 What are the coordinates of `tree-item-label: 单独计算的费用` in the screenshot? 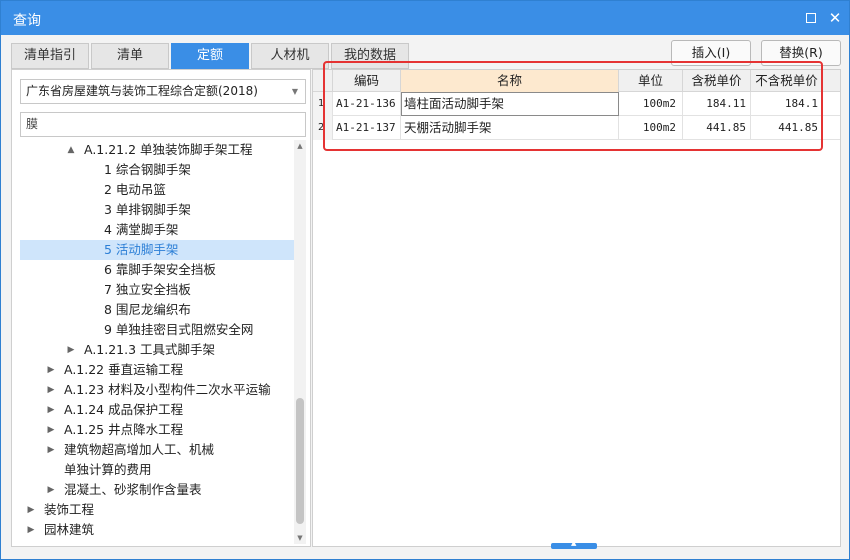 It's located at (108, 469).